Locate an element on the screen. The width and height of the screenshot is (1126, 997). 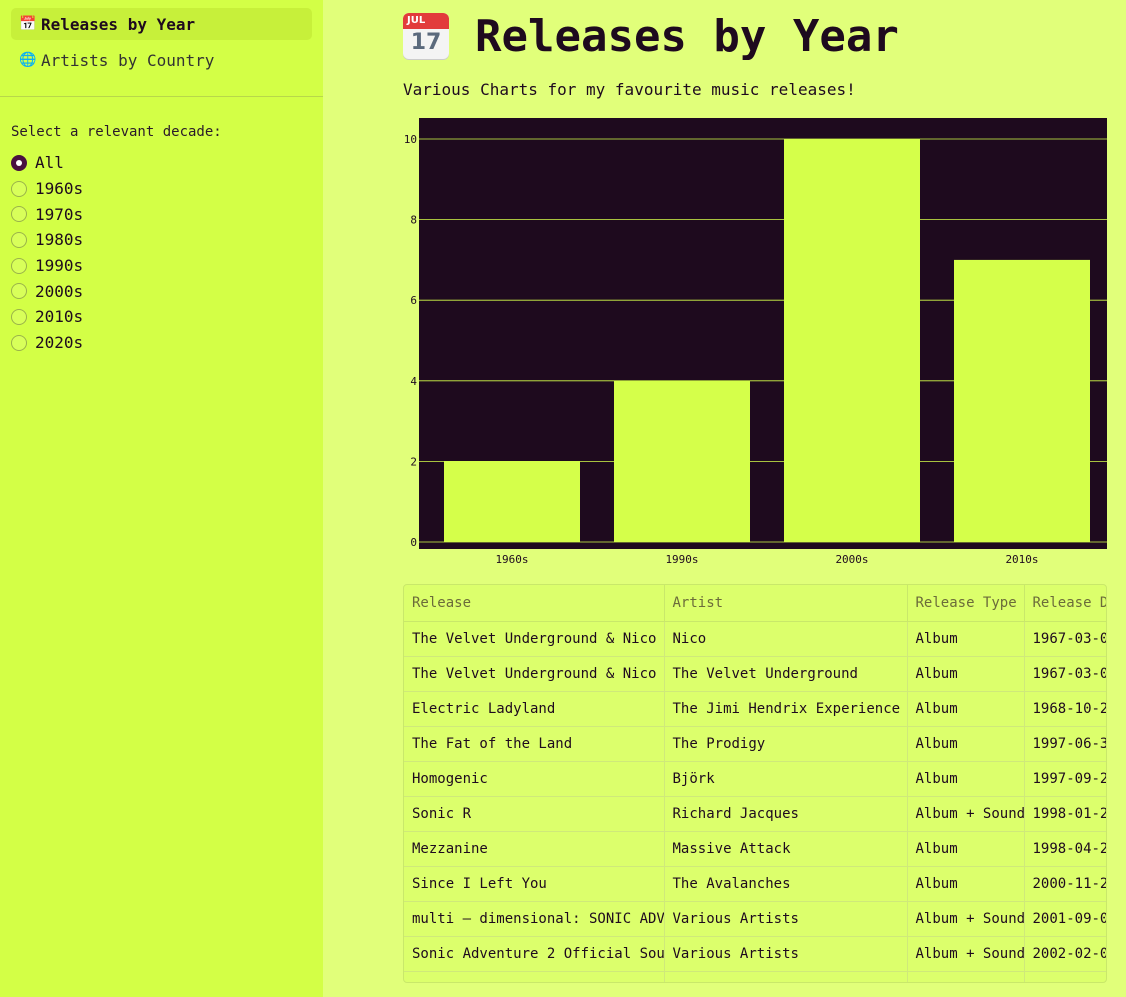
decade-option-1960s: 1960s is located at coordinates (116, 189).